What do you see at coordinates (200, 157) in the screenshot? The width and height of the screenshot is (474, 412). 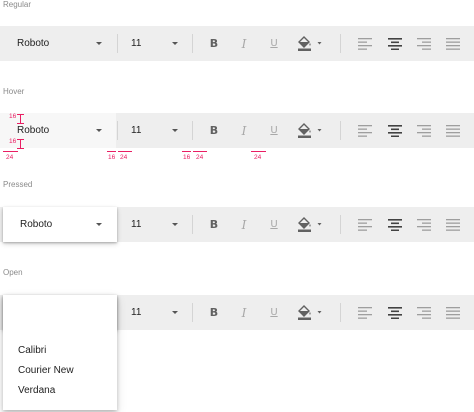 I see `redline-label-pad: 24` at bounding box center [200, 157].